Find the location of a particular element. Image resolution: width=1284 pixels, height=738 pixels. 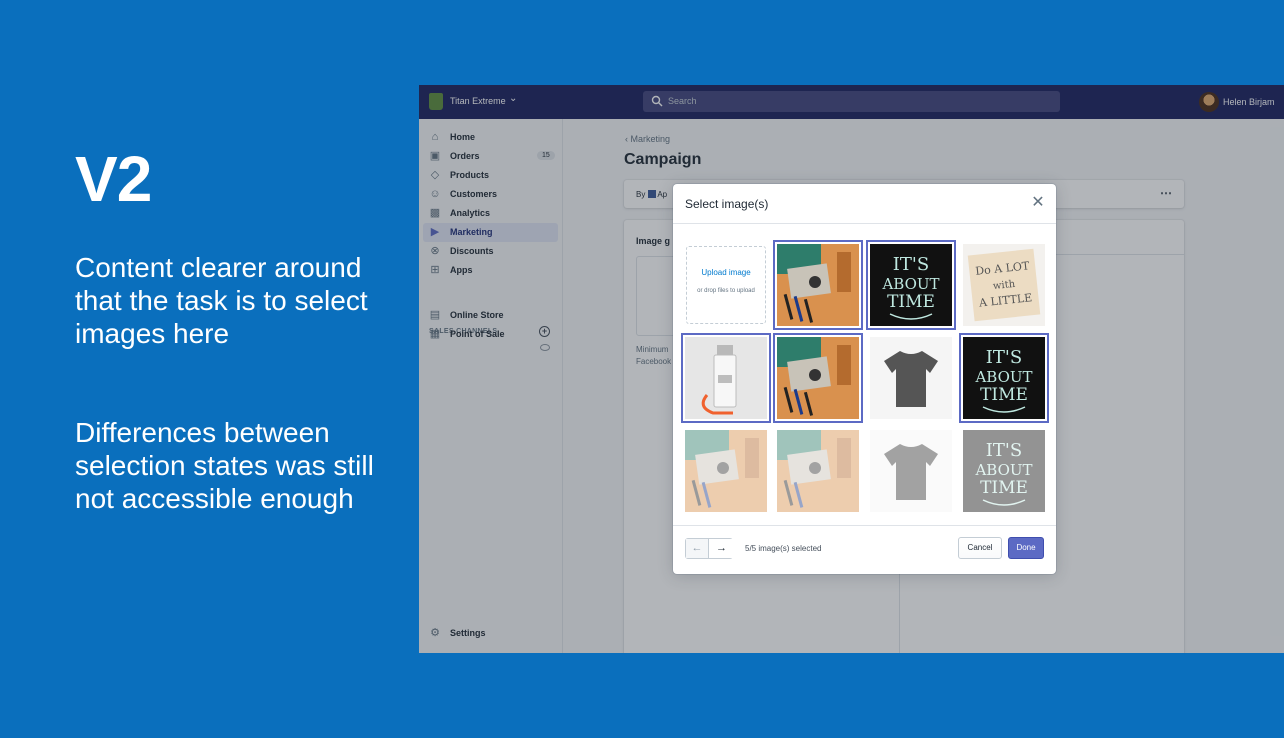

upload-image-link: Upload image is located at coordinates (726, 272).